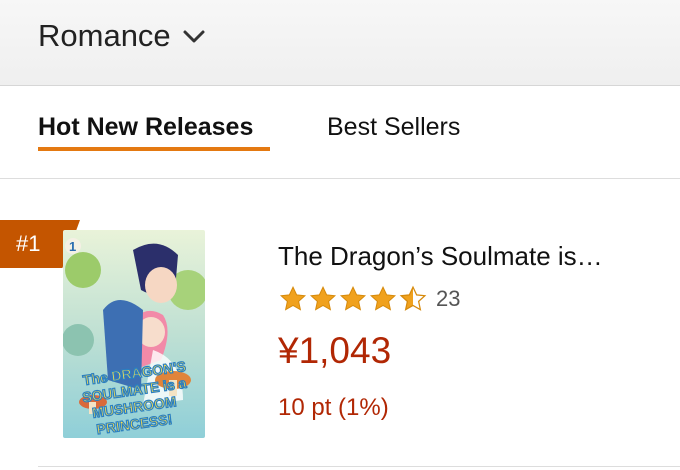 This screenshot has width=680, height=470. I want to click on review-count: 23, so click(448, 299).